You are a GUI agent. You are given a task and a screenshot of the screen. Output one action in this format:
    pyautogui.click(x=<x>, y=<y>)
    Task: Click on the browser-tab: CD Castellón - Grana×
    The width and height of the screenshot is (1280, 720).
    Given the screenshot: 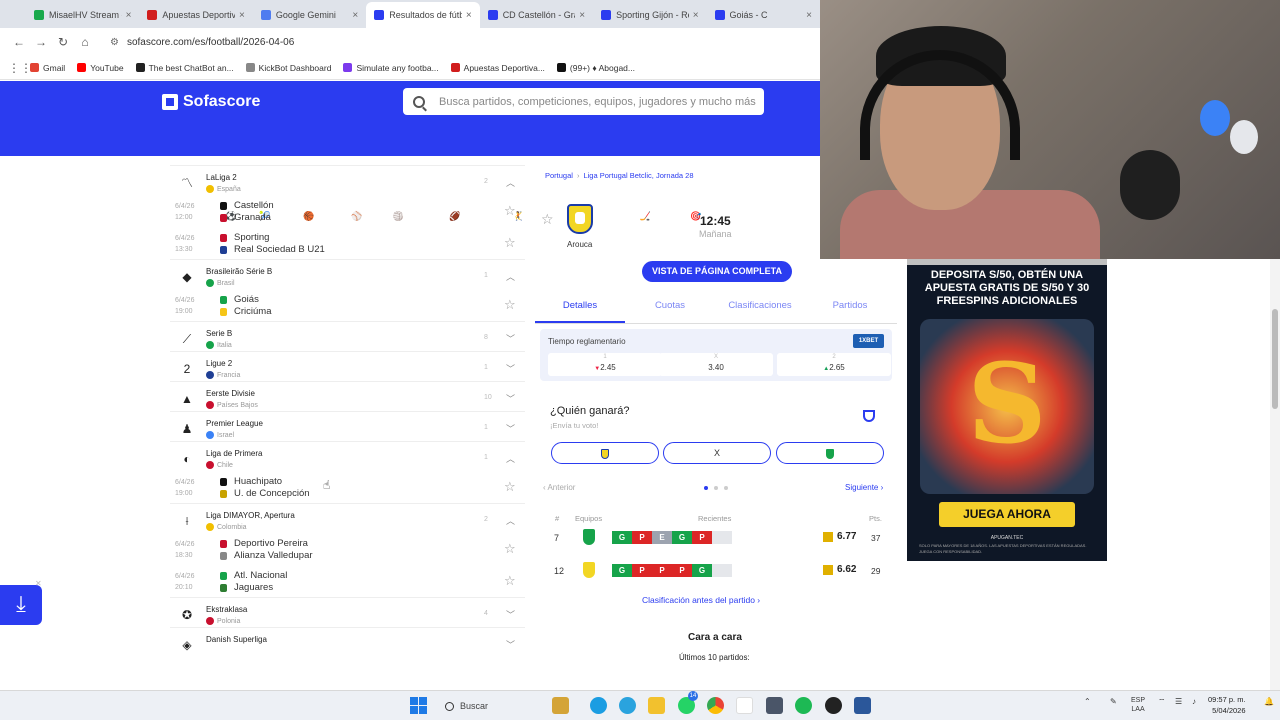 What is the action you would take?
    pyautogui.click(x=536, y=15)
    